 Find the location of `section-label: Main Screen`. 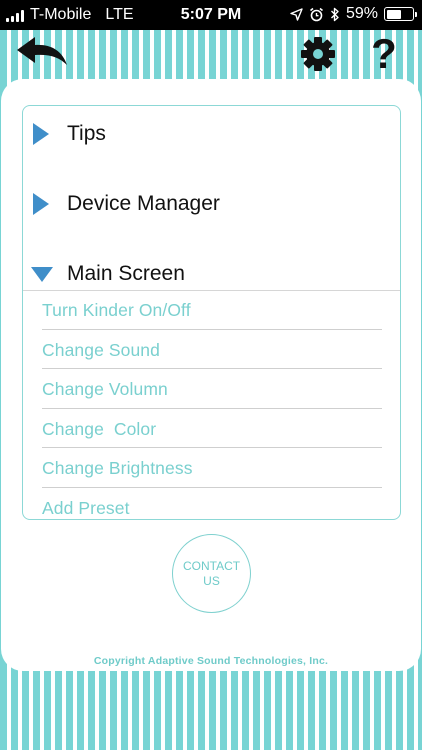

section-label: Main Screen is located at coordinates (126, 273).